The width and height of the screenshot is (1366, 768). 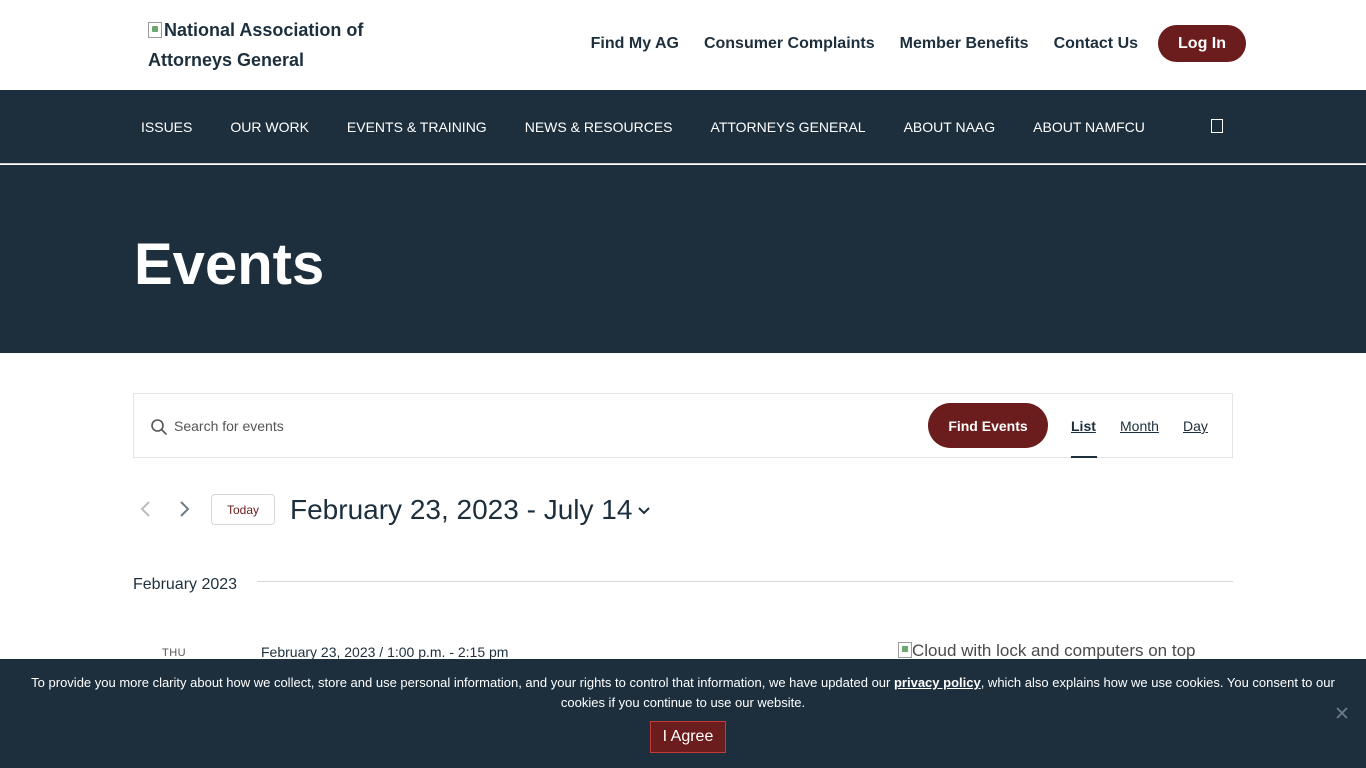 I want to click on nav-item-about-naag: ABOUT NAAG, so click(x=950, y=127).